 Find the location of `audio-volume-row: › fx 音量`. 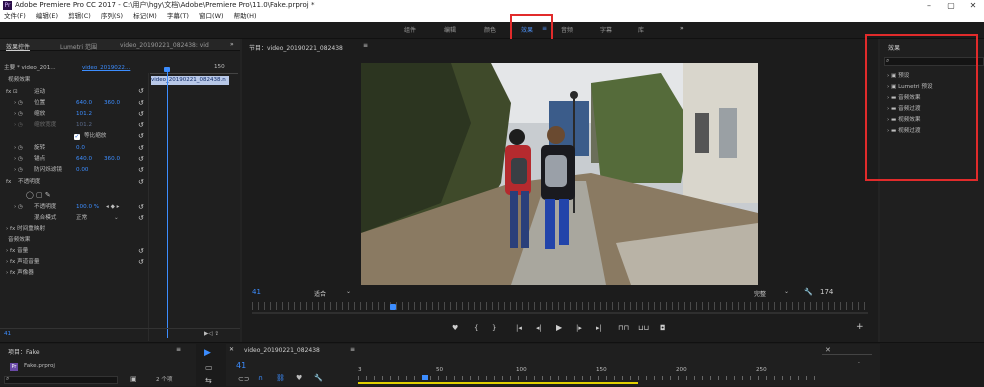

audio-volume-row: › fx 音量 is located at coordinates (17, 251).